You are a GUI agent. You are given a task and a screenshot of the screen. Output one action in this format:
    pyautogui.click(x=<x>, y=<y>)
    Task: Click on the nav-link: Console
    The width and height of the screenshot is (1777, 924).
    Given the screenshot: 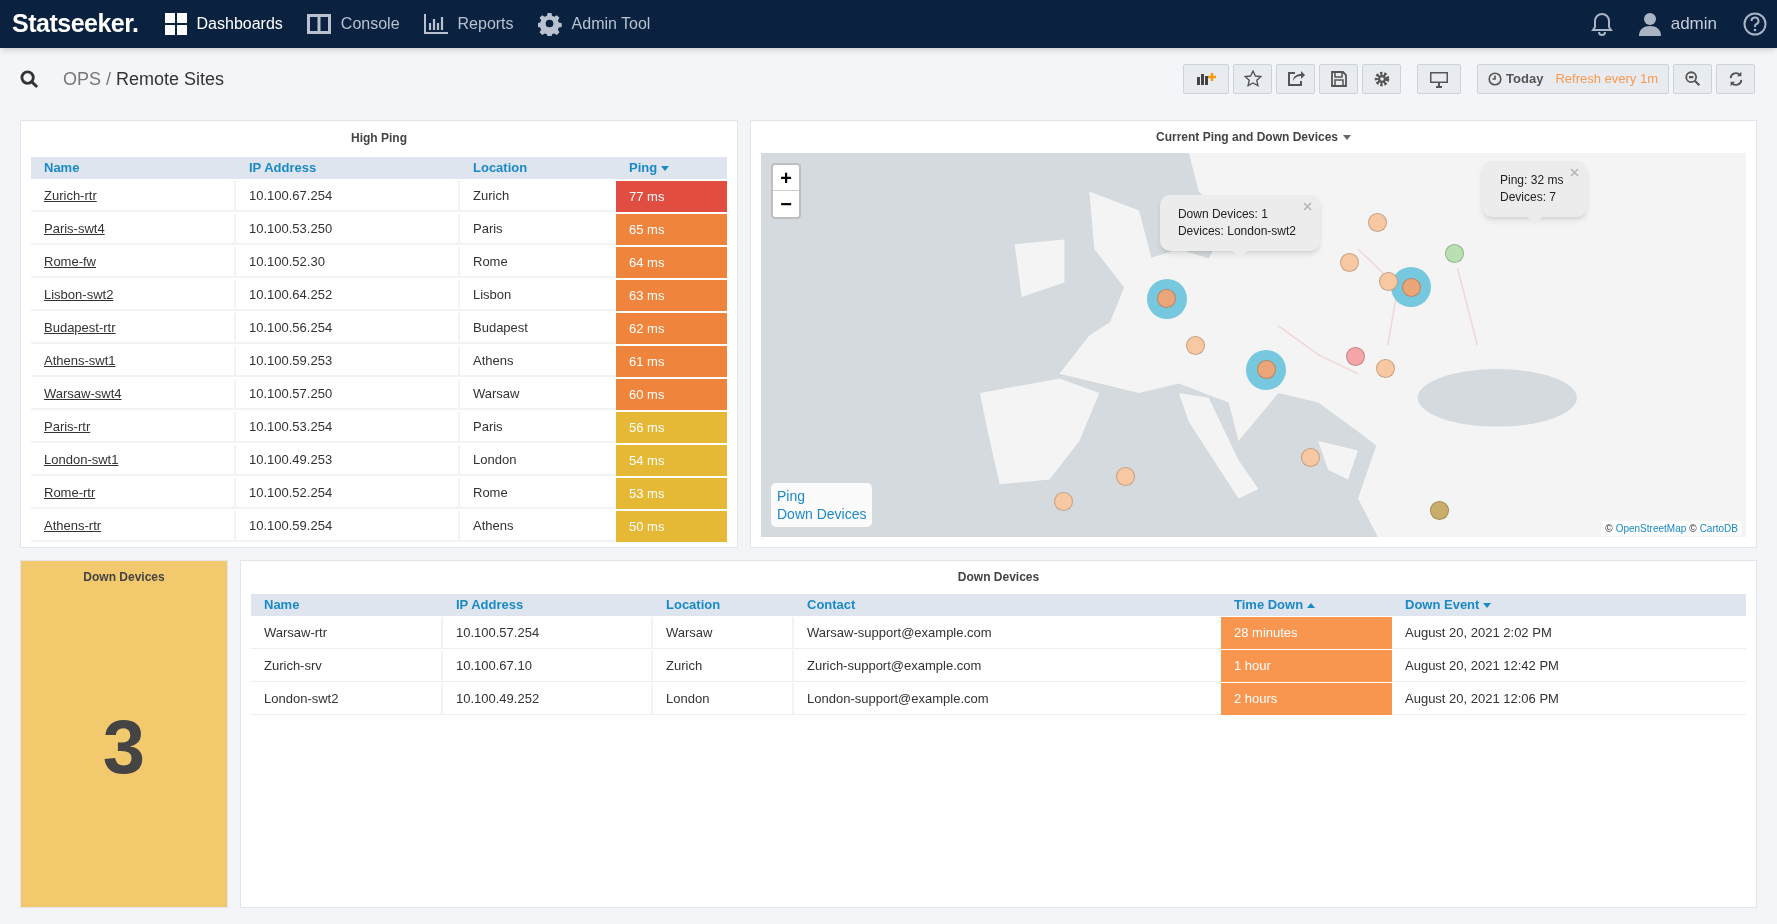 What is the action you would take?
    pyautogui.click(x=353, y=24)
    